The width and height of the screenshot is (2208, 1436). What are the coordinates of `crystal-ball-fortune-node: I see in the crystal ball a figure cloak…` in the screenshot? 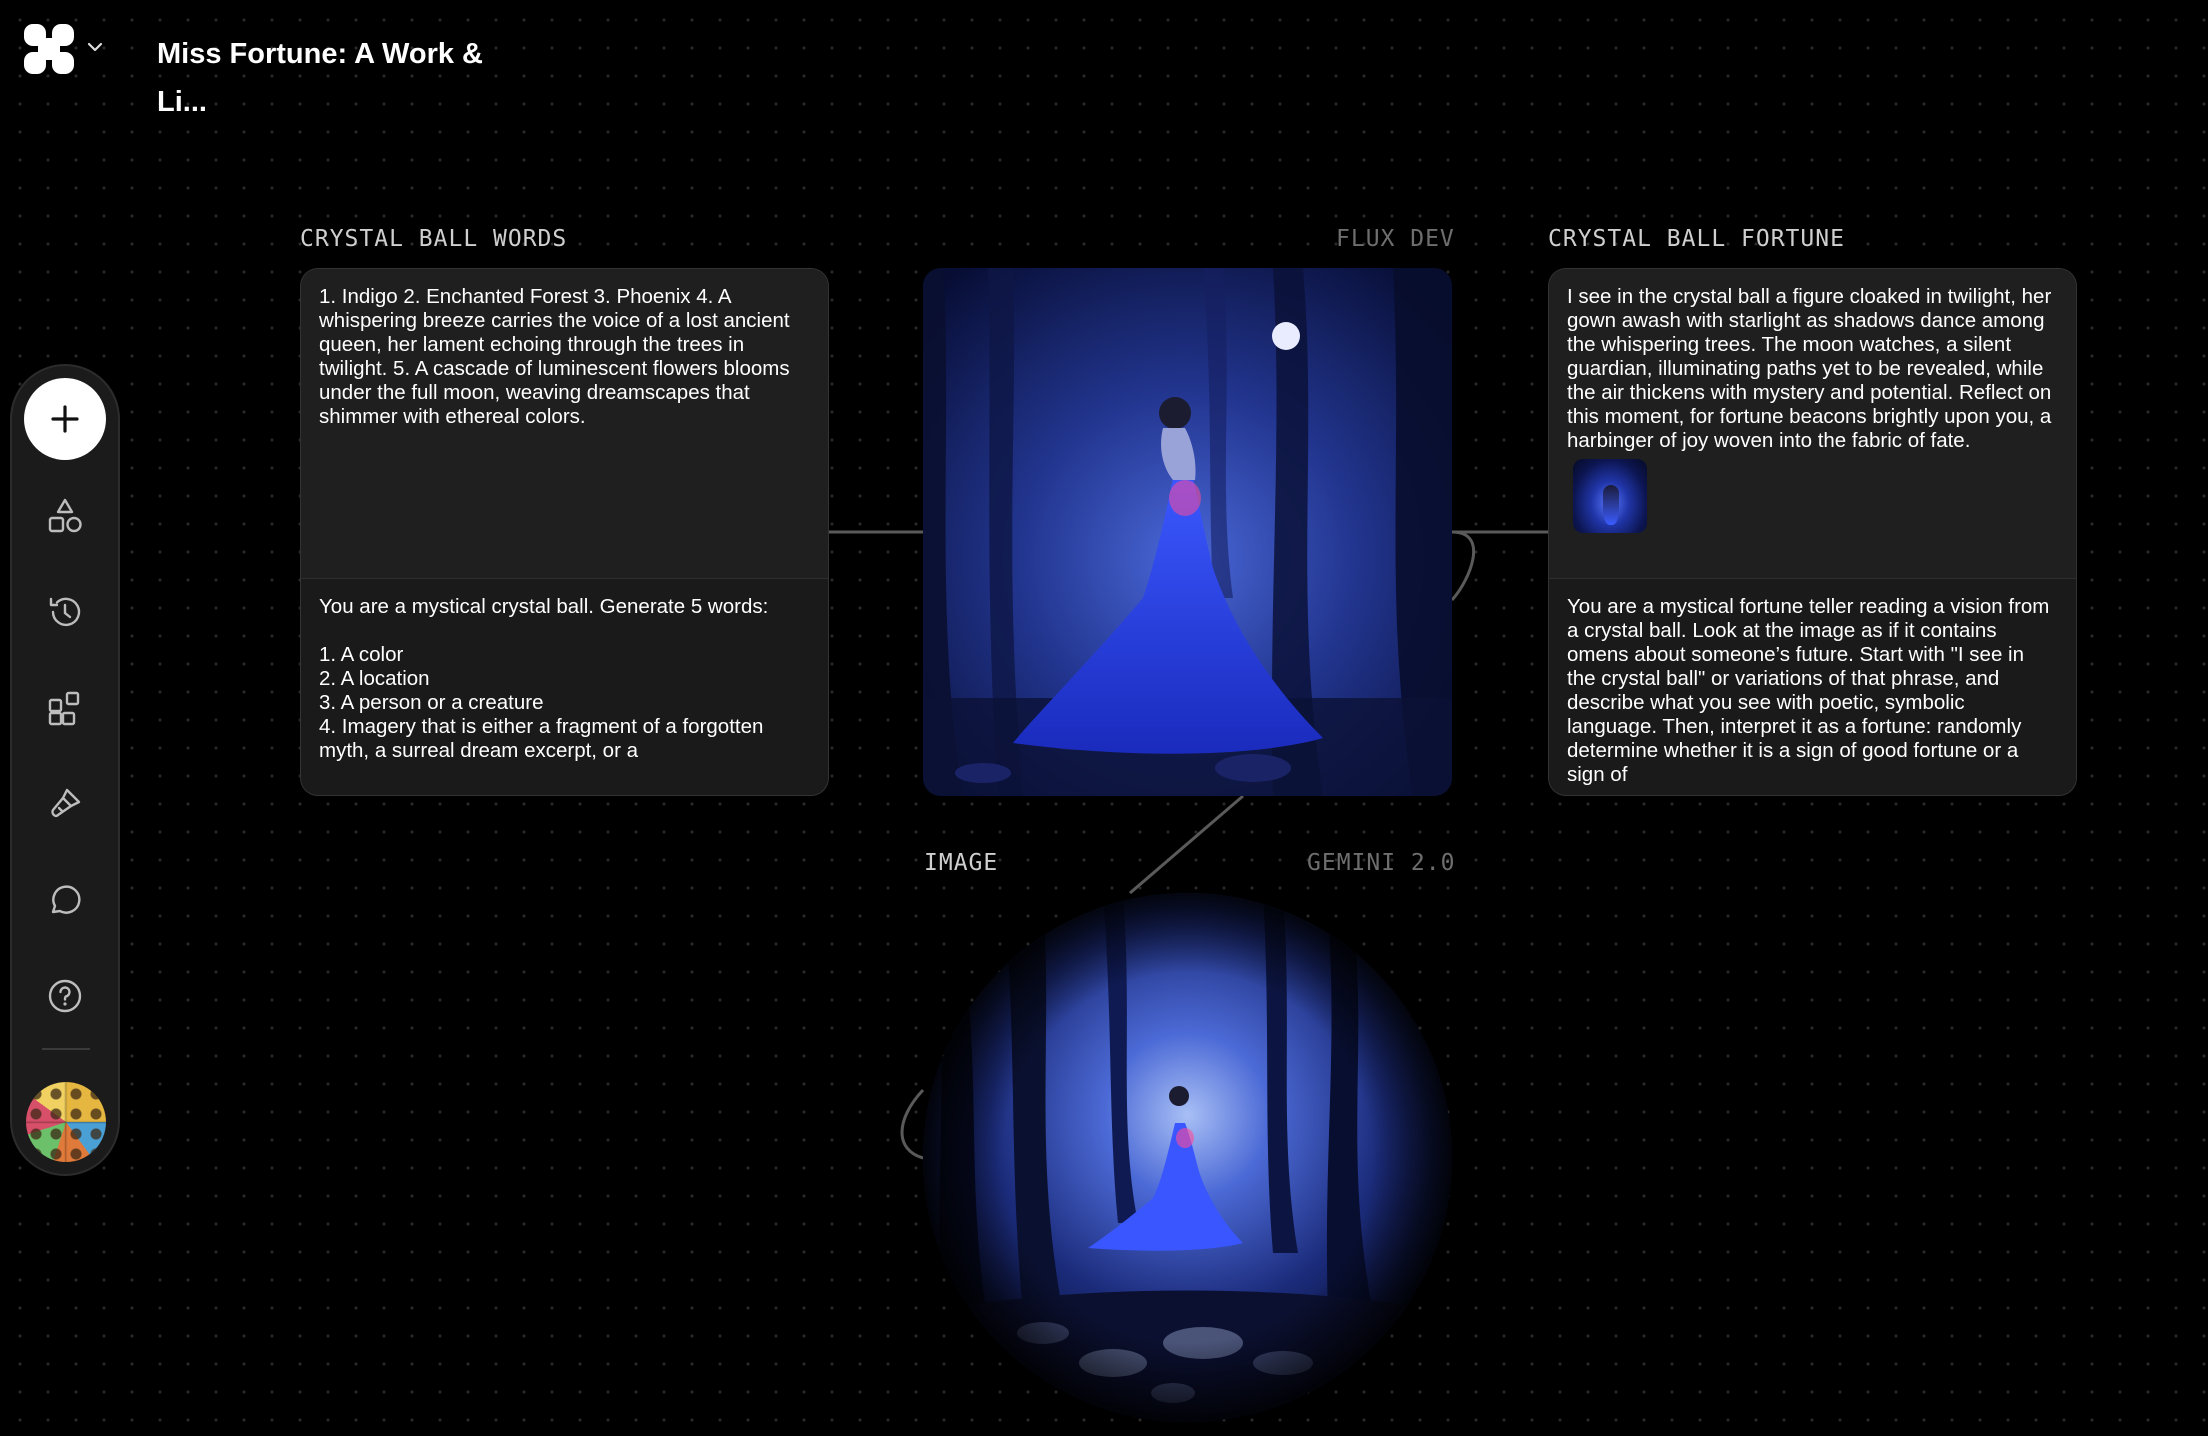 It's located at (1812, 532).